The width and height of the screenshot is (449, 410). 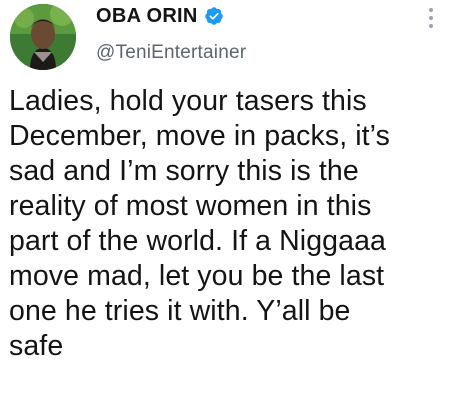 I want to click on tweet-header: OBA ORIN @TeniEntertainer, so click(x=171, y=34).